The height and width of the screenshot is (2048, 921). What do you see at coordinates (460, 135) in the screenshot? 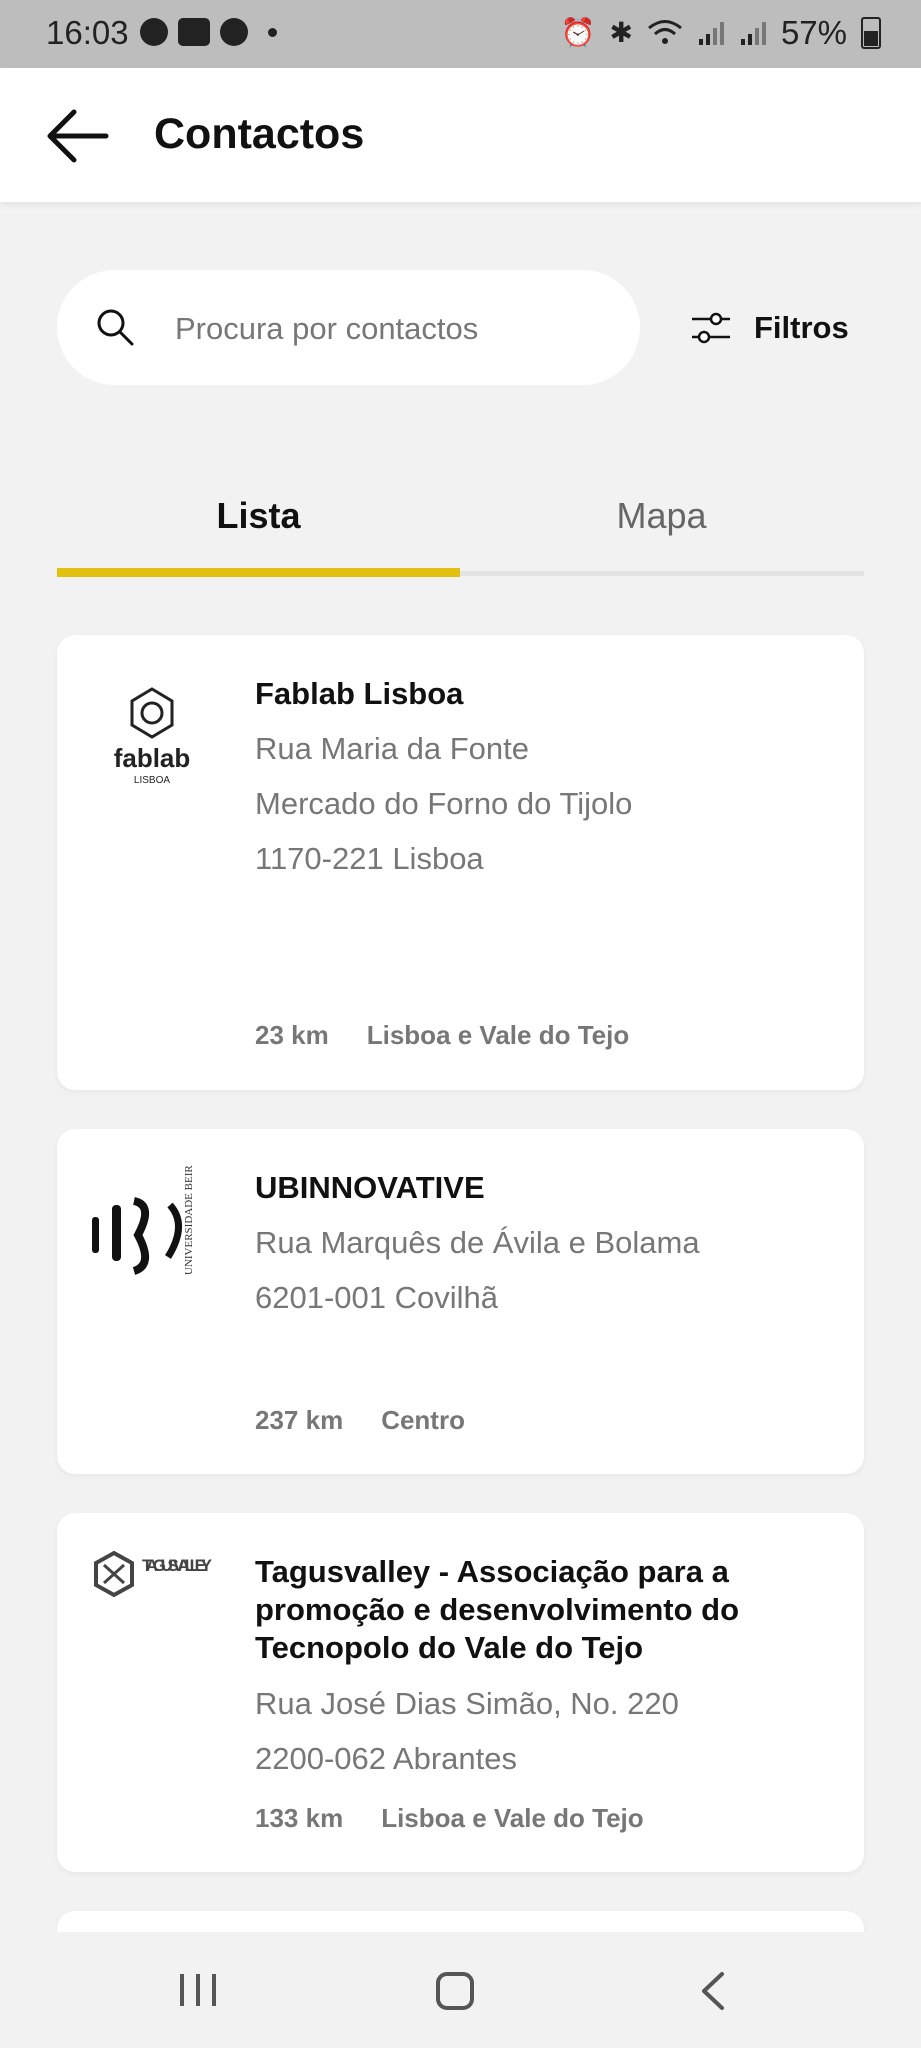
I see `app-bar: Contactos` at bounding box center [460, 135].